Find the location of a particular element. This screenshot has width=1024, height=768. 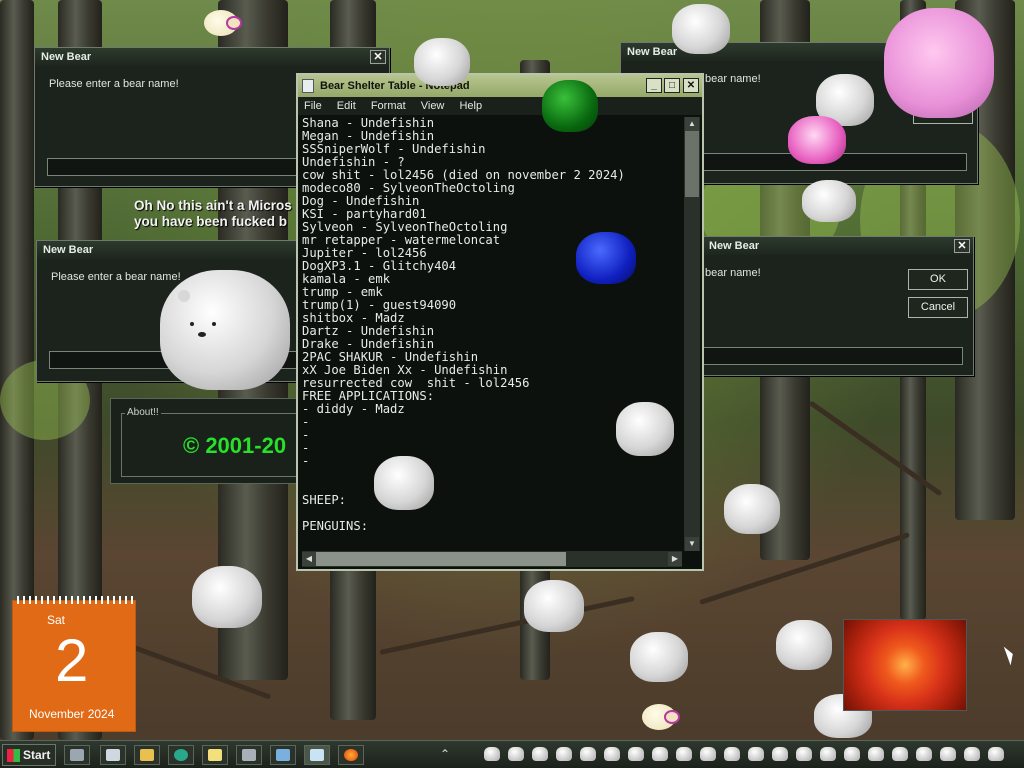

vertical-scrollbar: ▲ ▼ is located at coordinates (692, 334).